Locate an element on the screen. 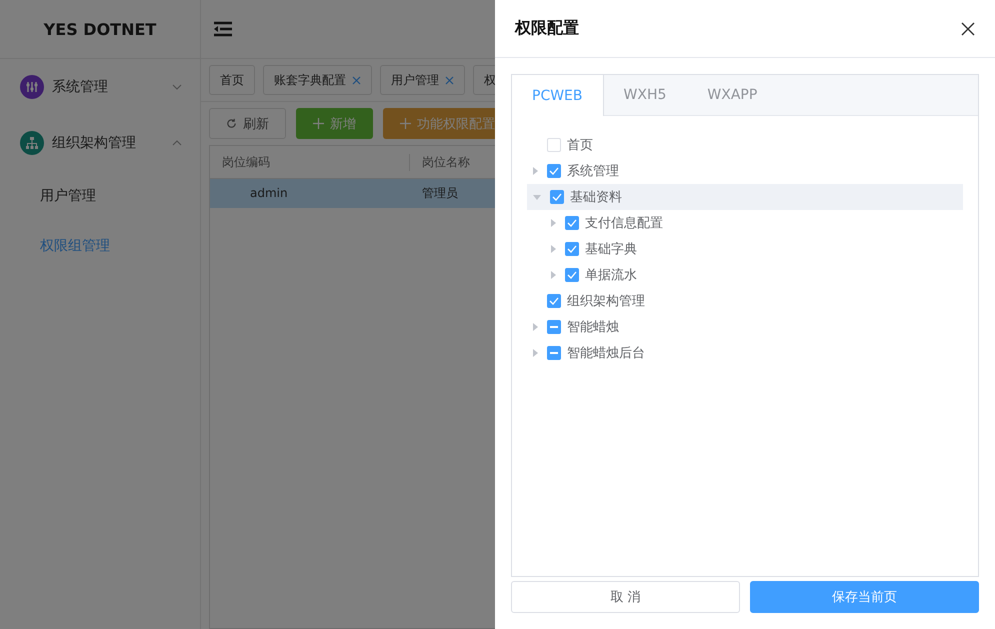 The height and width of the screenshot is (629, 995). column-header: 岗位名称 is located at coordinates (446, 162).